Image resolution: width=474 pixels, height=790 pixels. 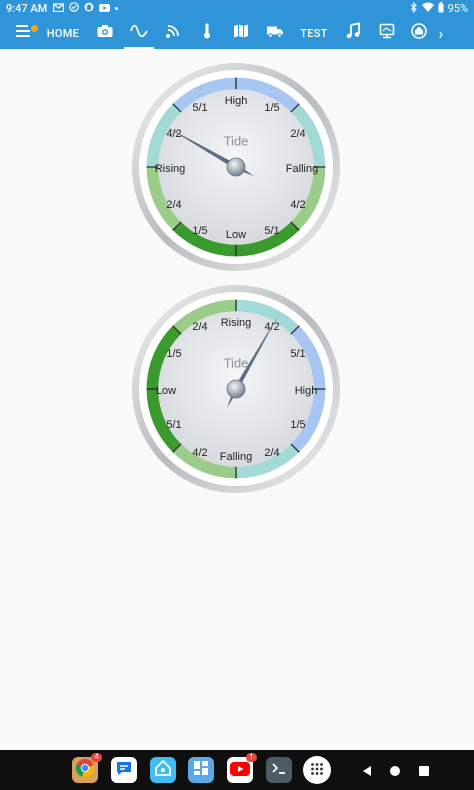 What do you see at coordinates (236, 140) in the screenshot?
I see `gauge-1-title: Tide` at bounding box center [236, 140].